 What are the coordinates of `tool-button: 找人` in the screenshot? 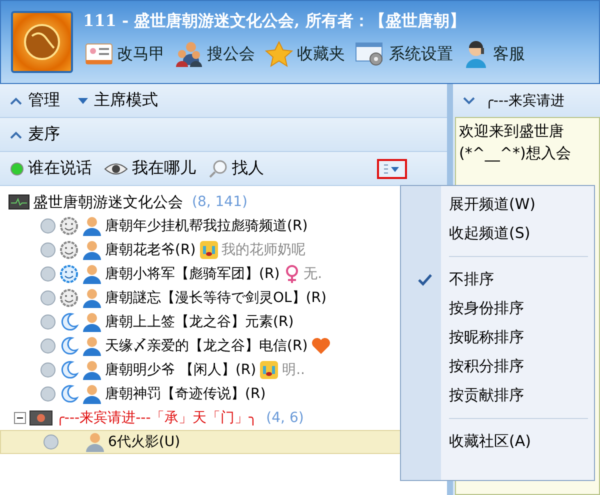 It's located at (236, 168).